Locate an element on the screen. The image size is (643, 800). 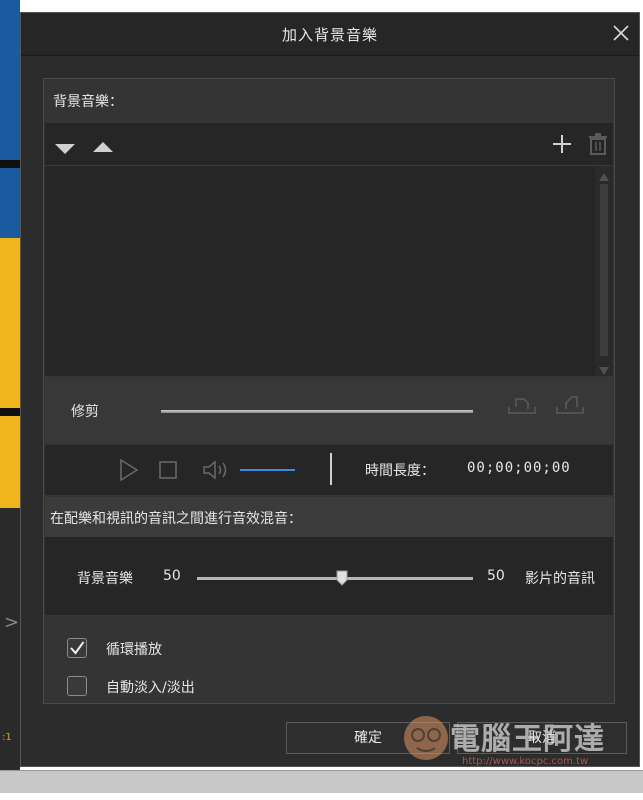
background-music-label: 背景音樂： is located at coordinates (88, 102).